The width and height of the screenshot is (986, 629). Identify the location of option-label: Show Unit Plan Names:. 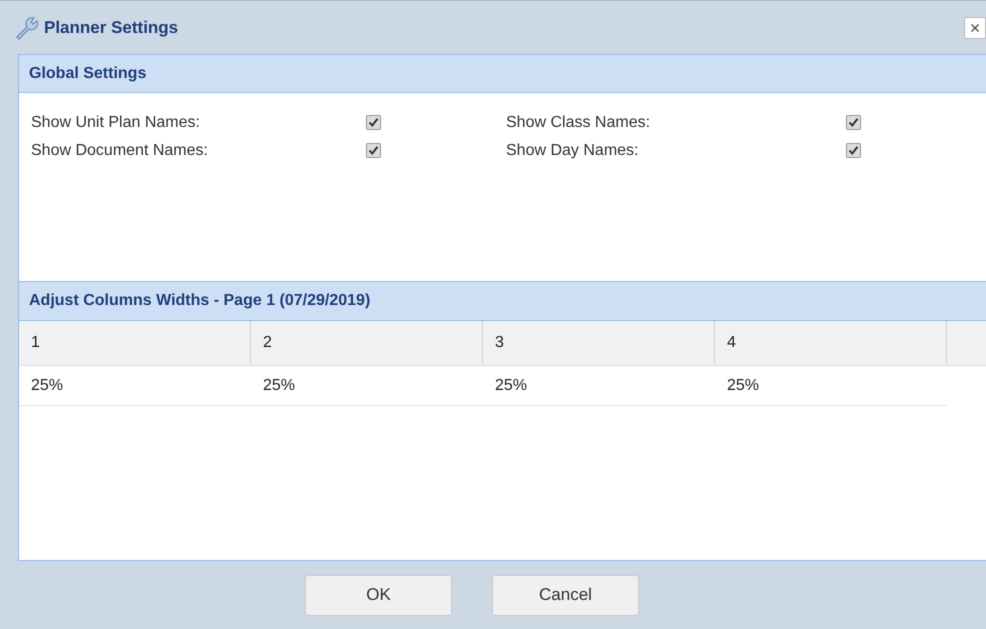
(116, 123).